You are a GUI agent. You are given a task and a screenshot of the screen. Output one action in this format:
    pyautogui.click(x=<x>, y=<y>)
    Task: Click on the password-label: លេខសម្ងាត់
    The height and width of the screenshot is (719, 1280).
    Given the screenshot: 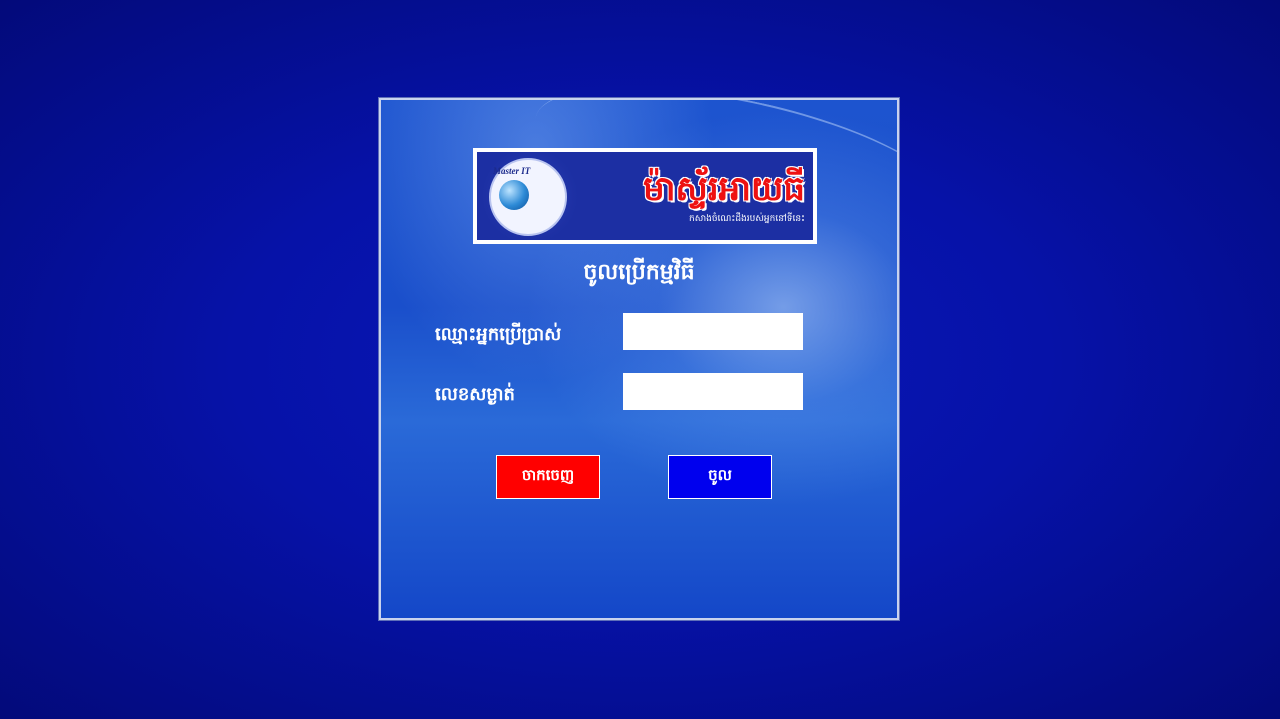 What is the action you would take?
    pyautogui.click(x=475, y=394)
    